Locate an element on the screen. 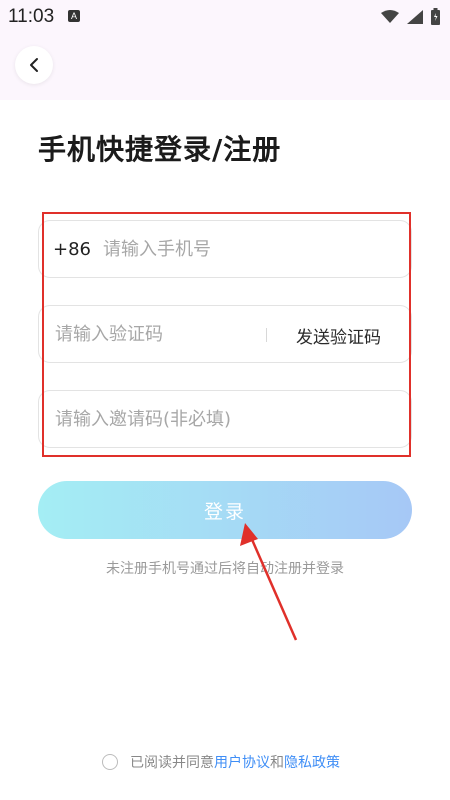 This screenshot has width=450, height=800. wifi-icon is located at coordinates (390, 16).